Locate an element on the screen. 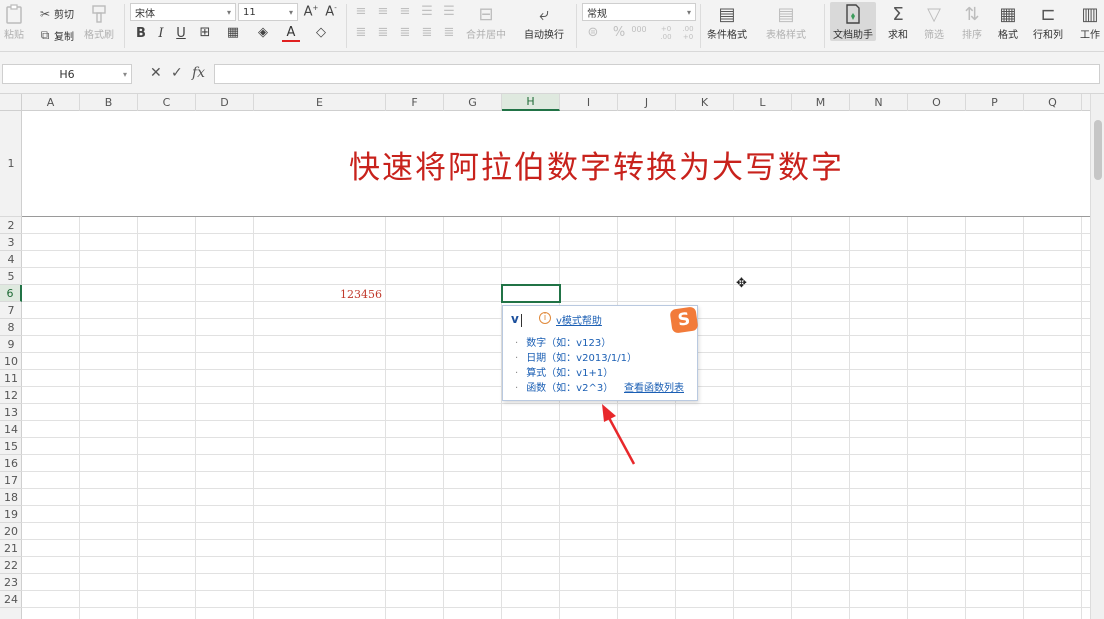  underline-button: U is located at coordinates (181, 33).